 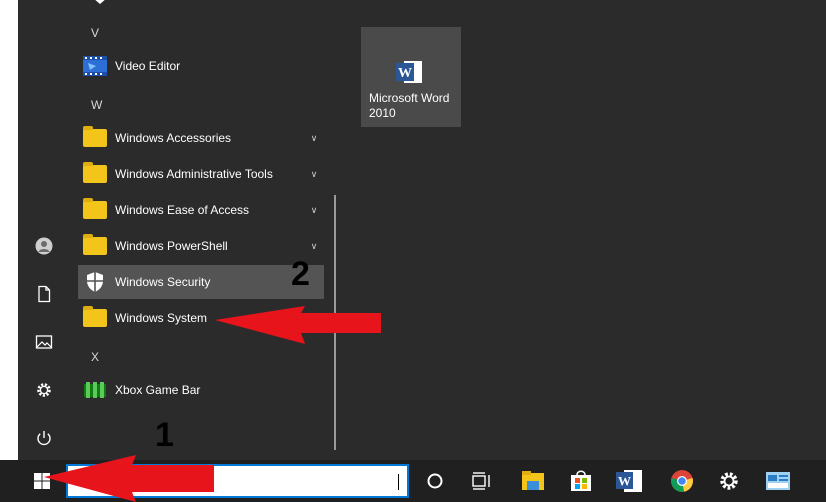 I want to click on app-xbox-game-bar: Xbox Game Bar, so click(x=201, y=390).